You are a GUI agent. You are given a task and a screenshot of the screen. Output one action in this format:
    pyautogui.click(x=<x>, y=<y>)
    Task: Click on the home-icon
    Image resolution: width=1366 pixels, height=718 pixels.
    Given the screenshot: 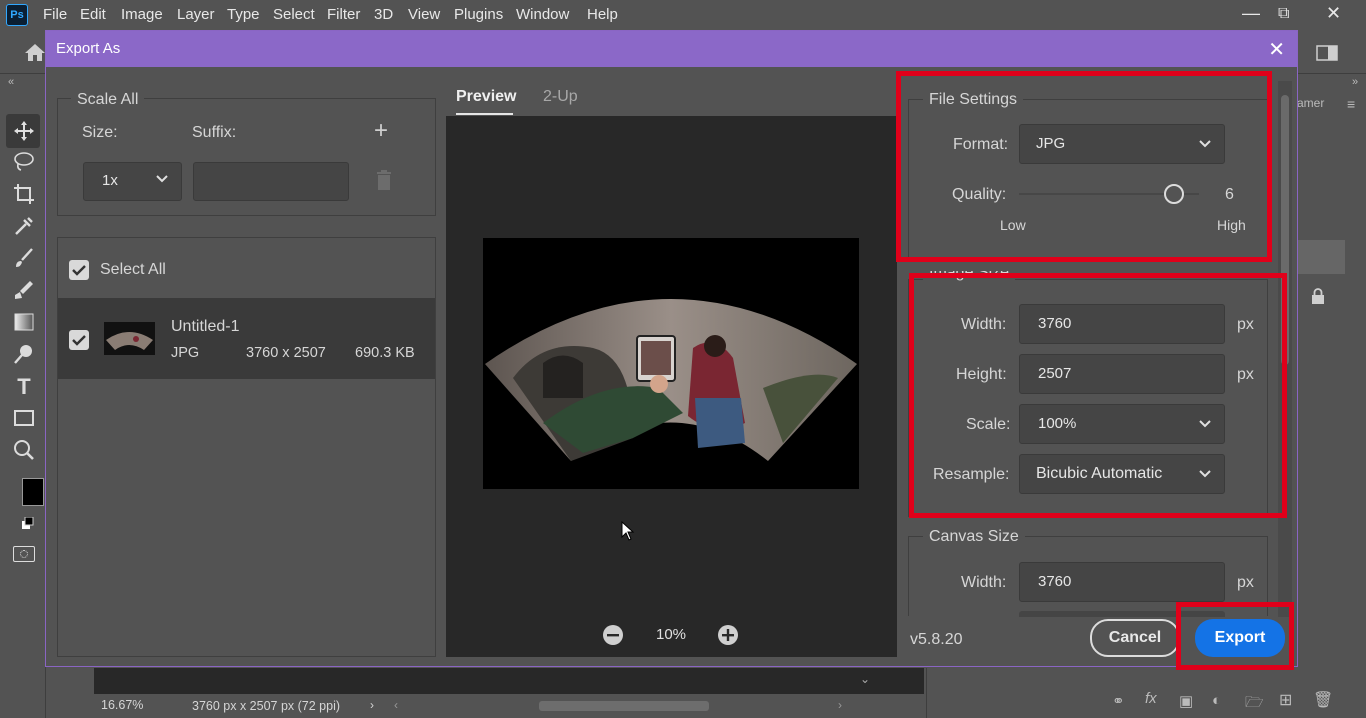 What is the action you would take?
    pyautogui.click(x=35, y=52)
    